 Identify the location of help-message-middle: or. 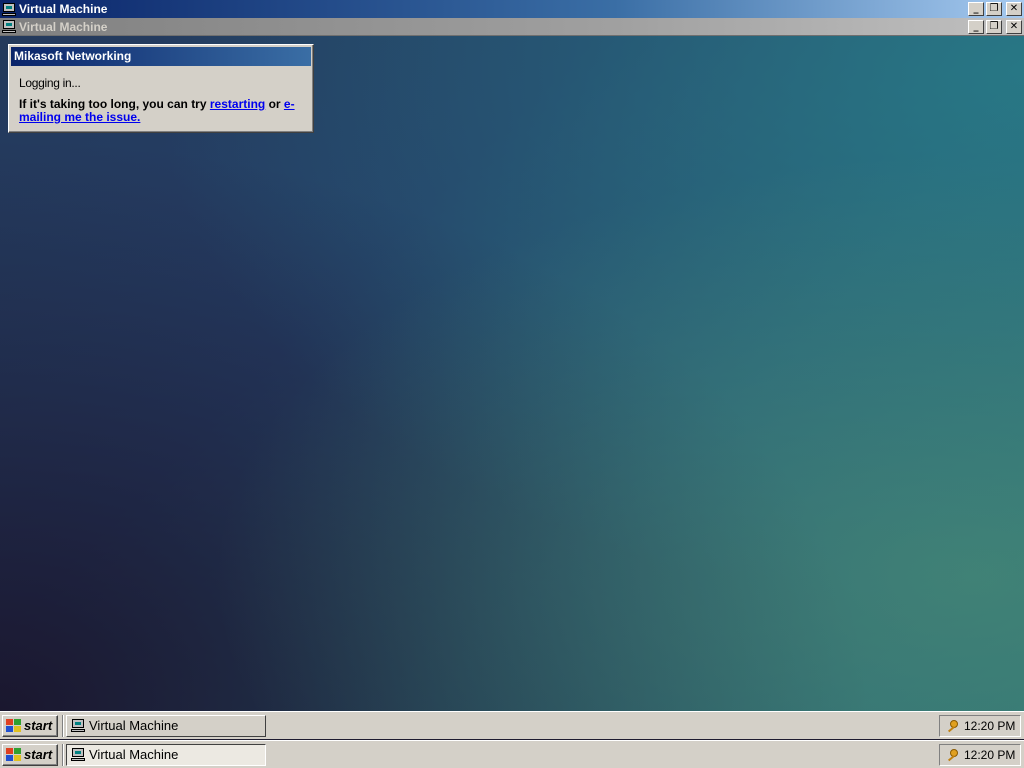
(274, 104).